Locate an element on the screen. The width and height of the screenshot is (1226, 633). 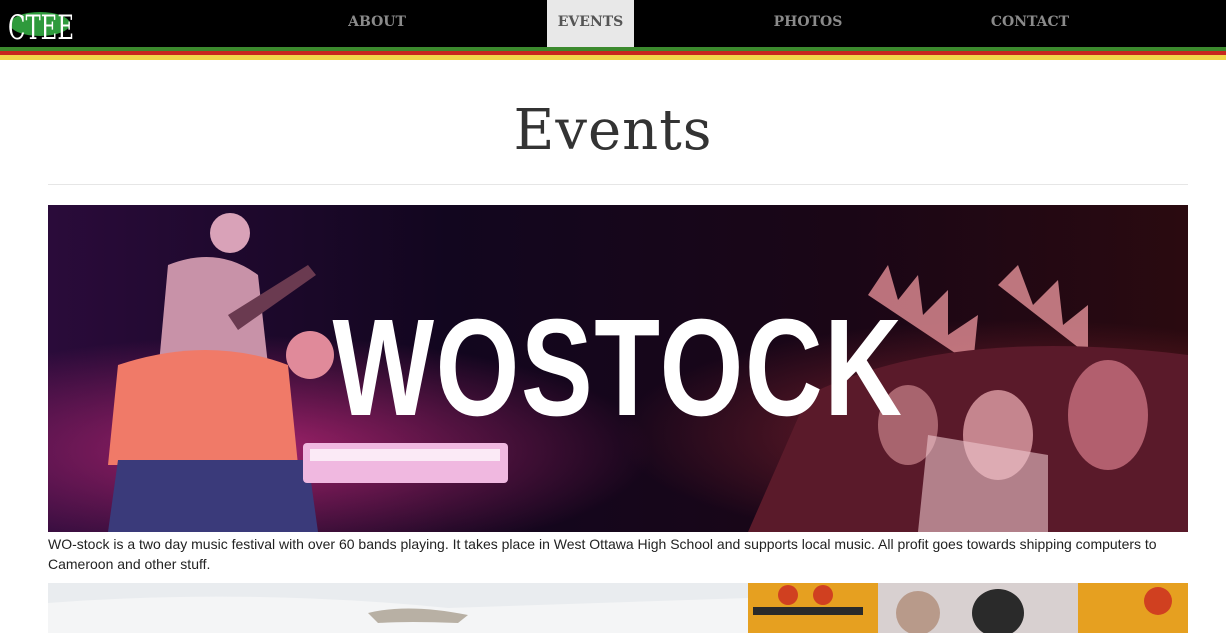
event-banner-next is located at coordinates (618, 608).